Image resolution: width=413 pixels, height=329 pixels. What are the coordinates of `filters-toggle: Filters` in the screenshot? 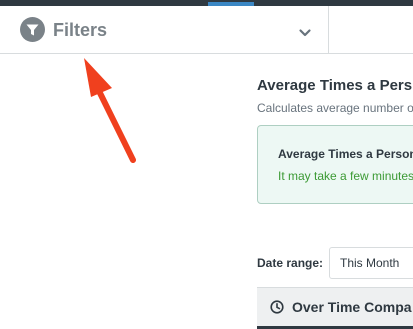 It's located at (164, 29).